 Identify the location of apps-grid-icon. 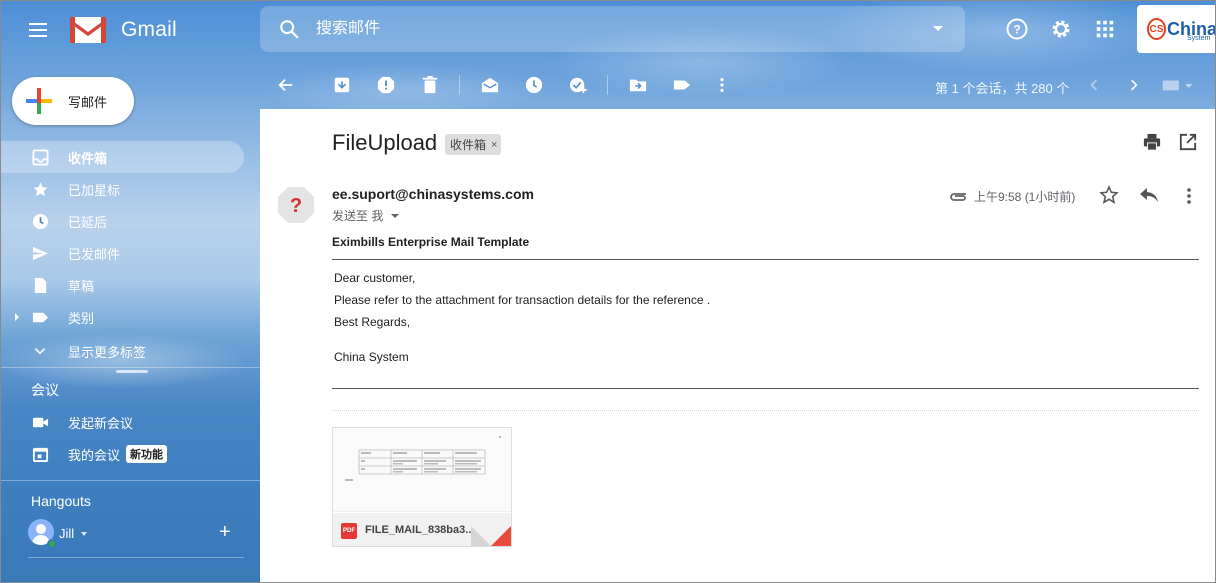
(1105, 29).